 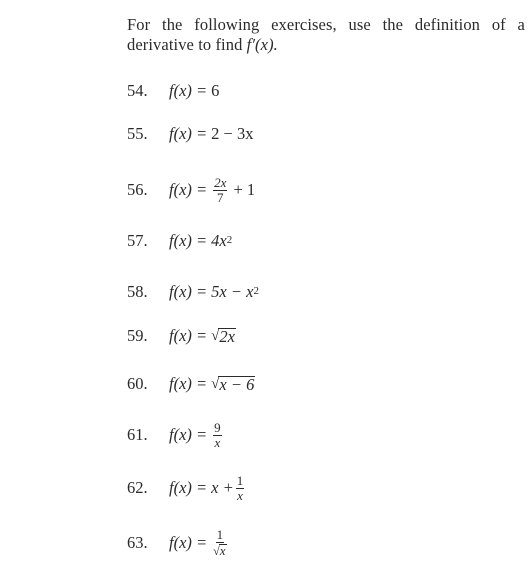 I want to click on fraction-denominator: 7, so click(x=220, y=197).